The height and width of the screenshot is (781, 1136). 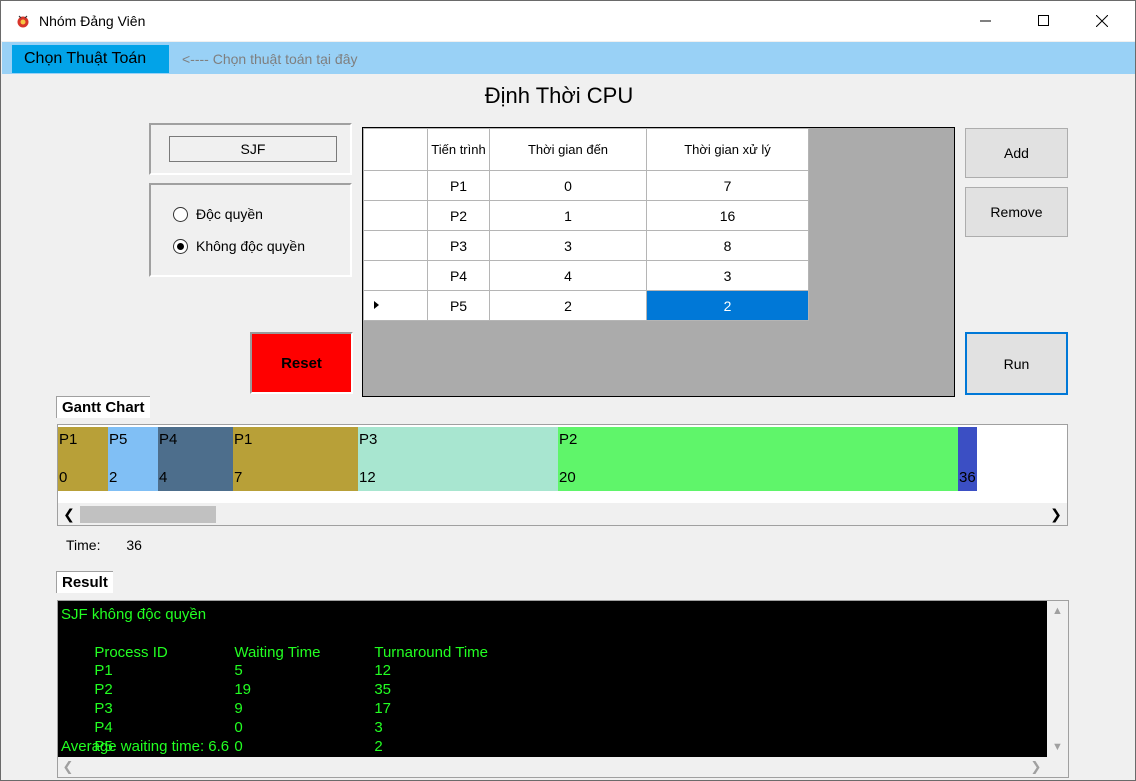 I want to click on scroll-thumb, so click(x=148, y=514).